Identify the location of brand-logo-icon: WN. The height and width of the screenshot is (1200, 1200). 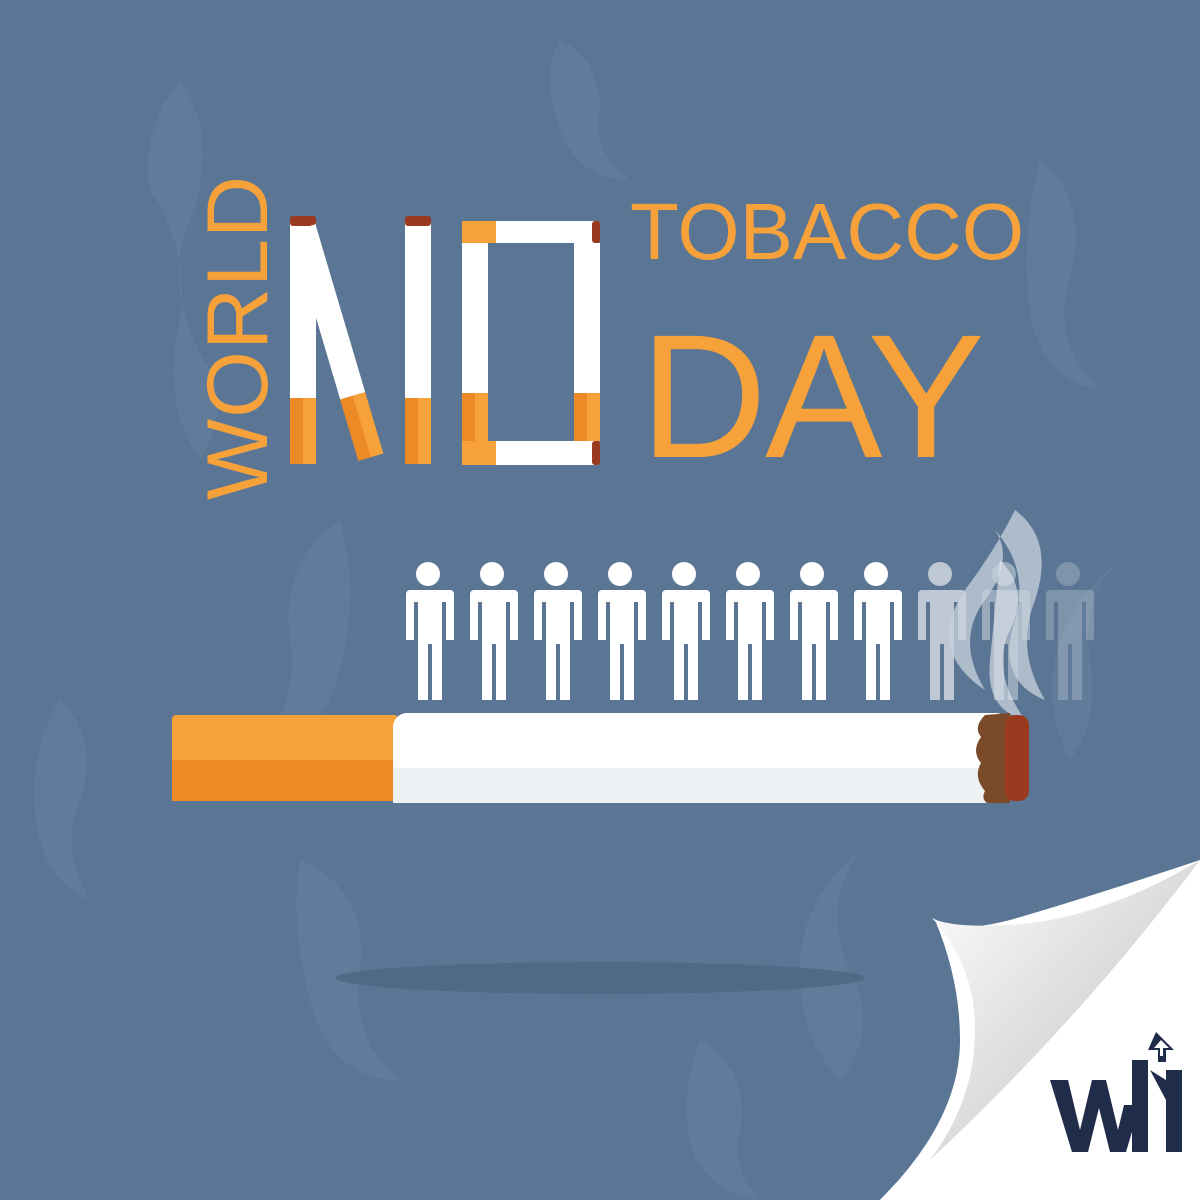
(1116, 1092).